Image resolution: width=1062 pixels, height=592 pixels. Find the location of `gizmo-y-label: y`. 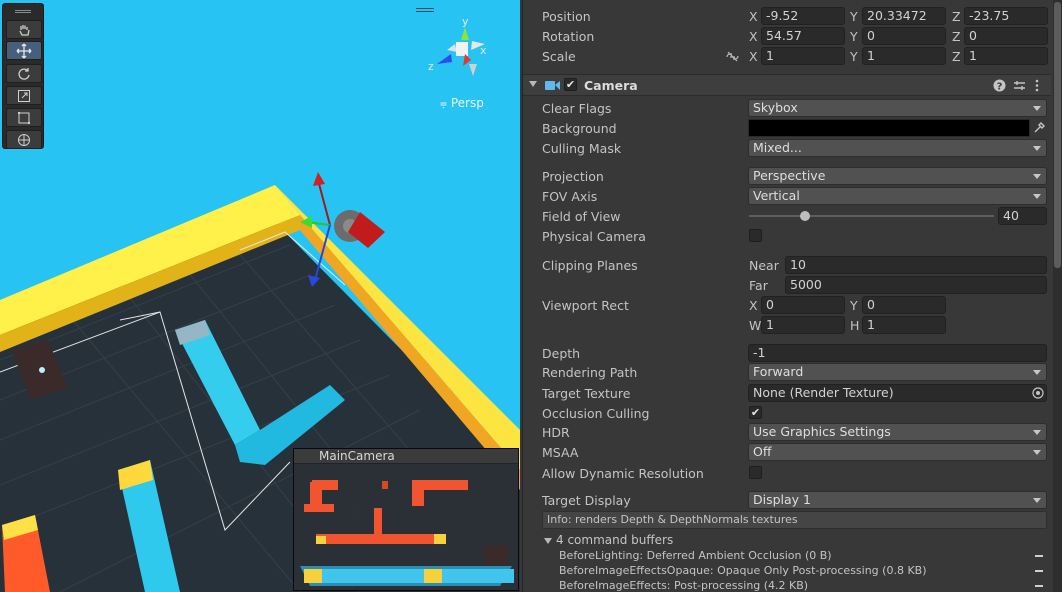

gizmo-y-label: y is located at coordinates (465, 21).